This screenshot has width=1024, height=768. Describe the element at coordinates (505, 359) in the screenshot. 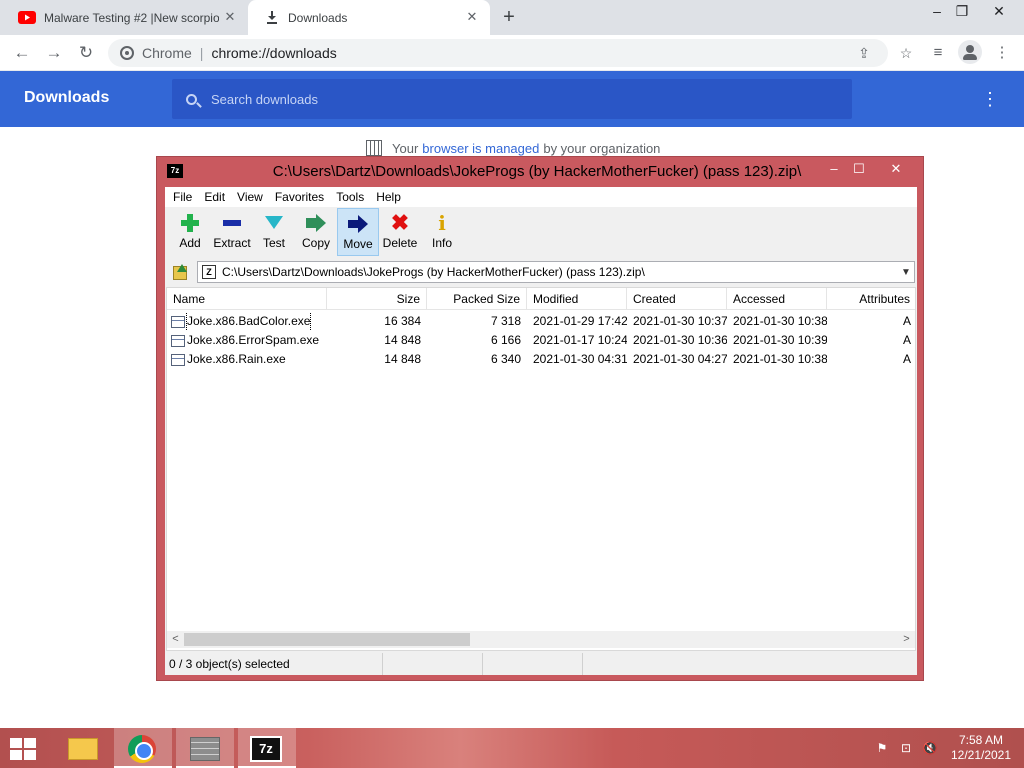

I see `file-packed-size: 6 340` at that location.